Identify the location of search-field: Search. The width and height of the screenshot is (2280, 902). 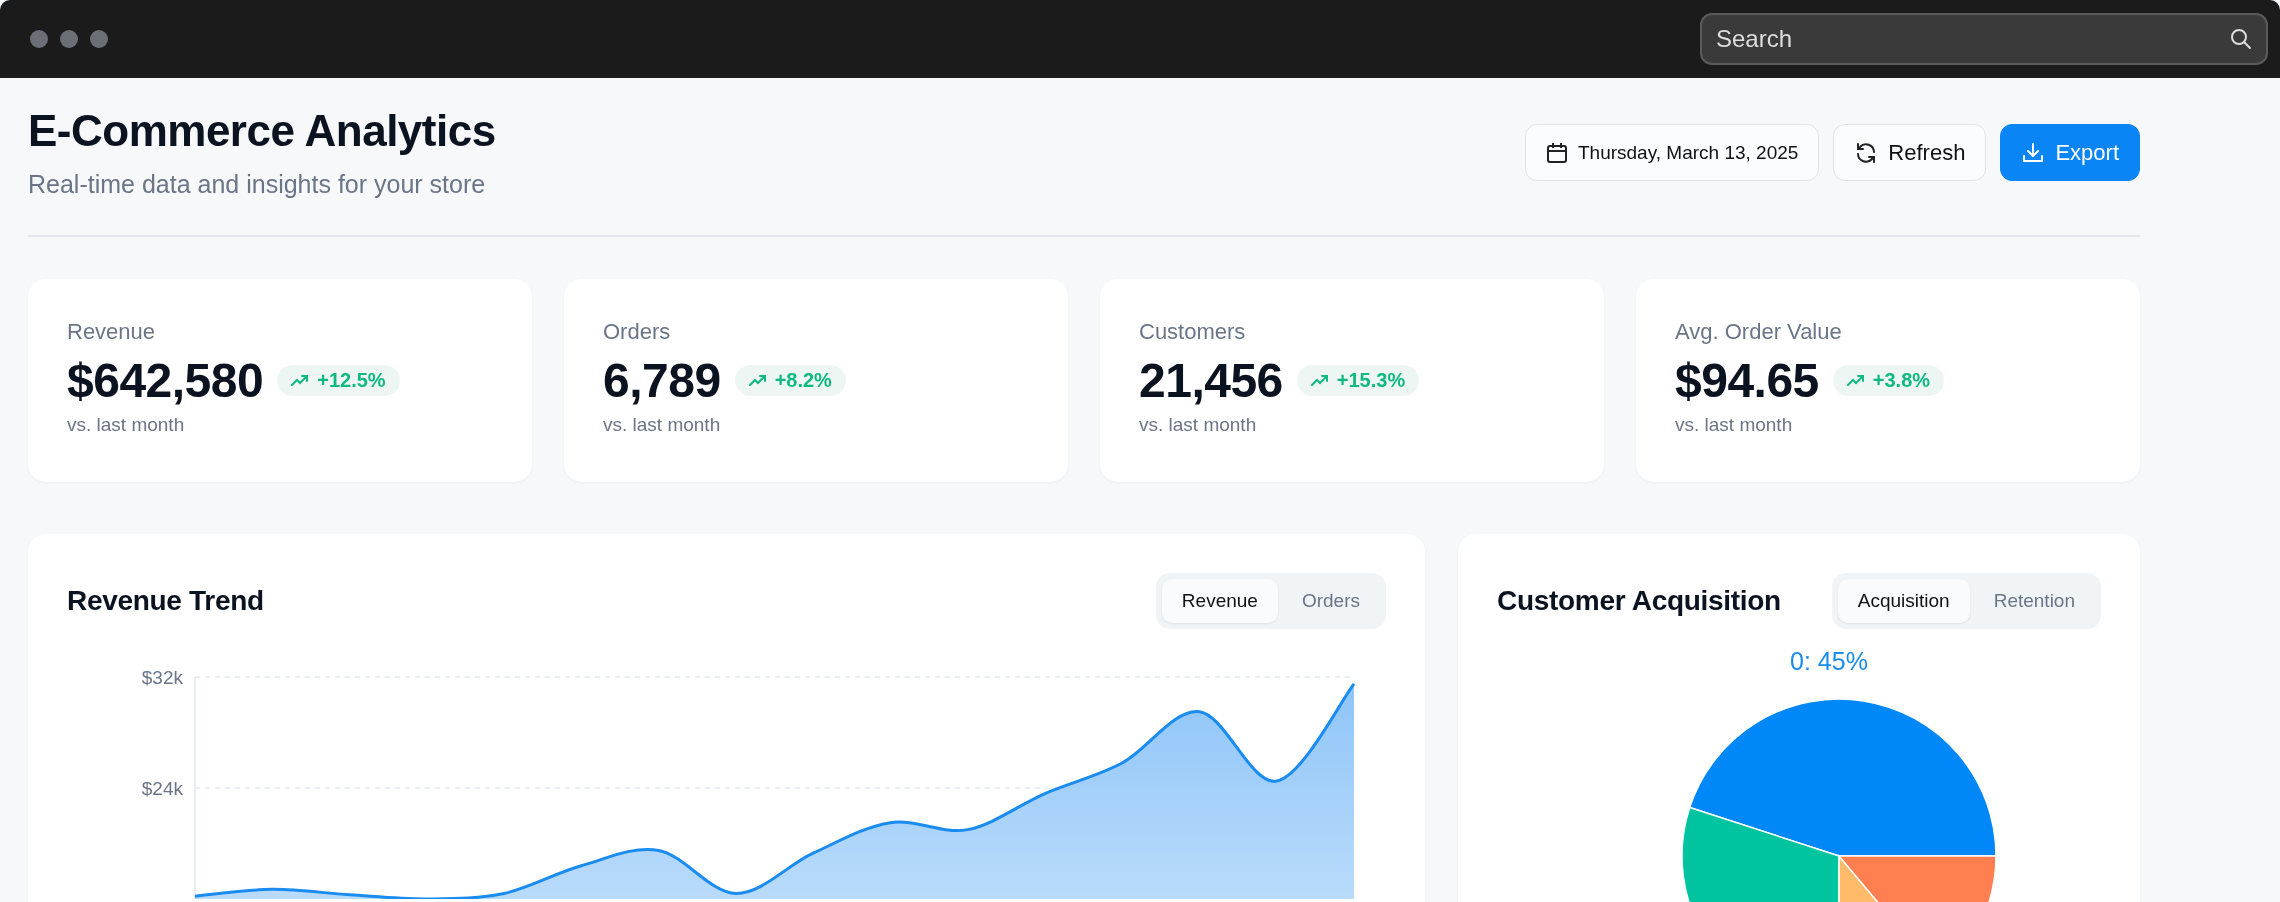
(1984, 39).